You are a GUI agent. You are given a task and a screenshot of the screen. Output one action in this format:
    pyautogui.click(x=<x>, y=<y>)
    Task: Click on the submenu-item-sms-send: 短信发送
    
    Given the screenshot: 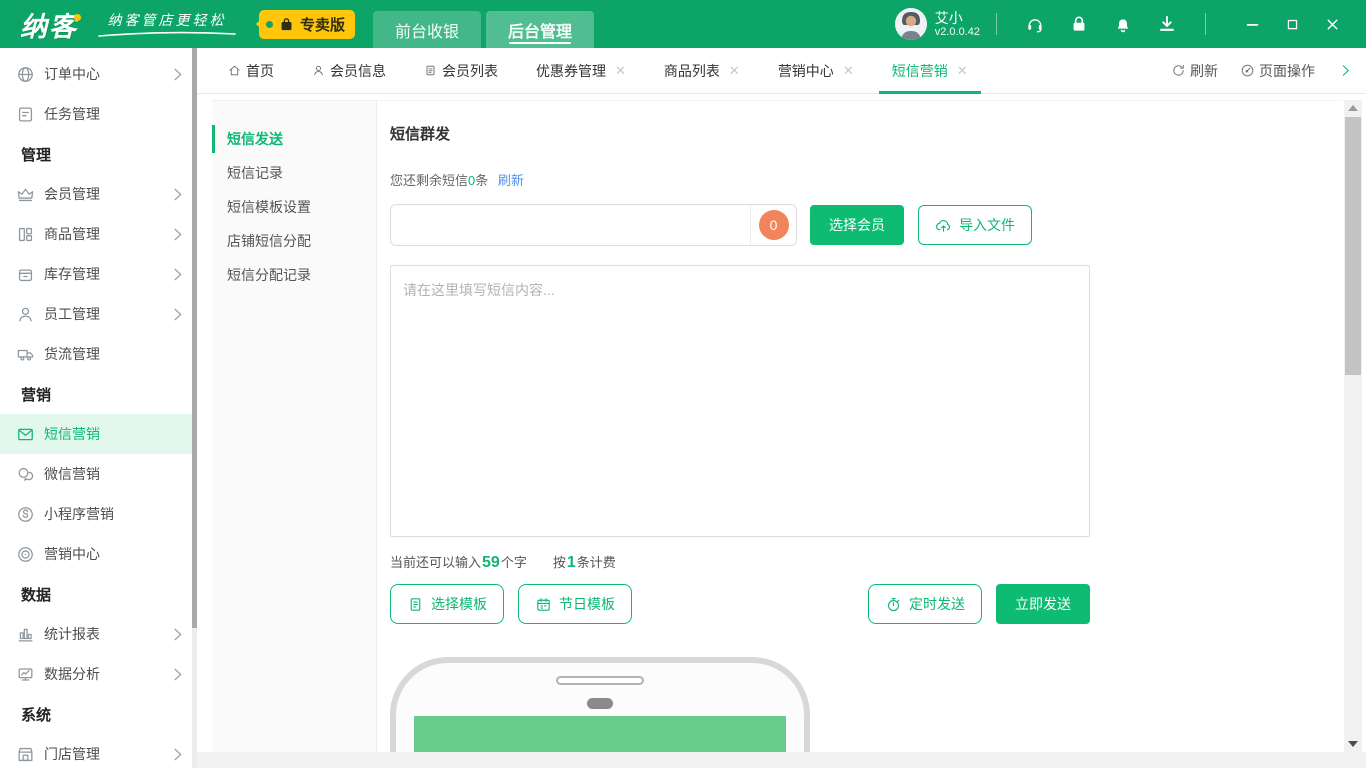 What is the action you would take?
    pyautogui.click(x=294, y=139)
    